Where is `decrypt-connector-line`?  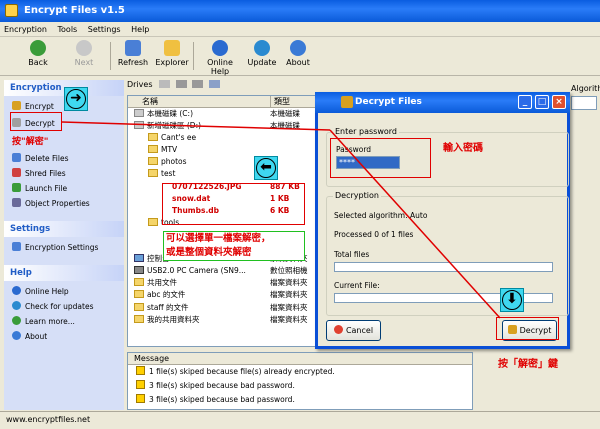 decrypt-connector-line is located at coordinates (196, 126).